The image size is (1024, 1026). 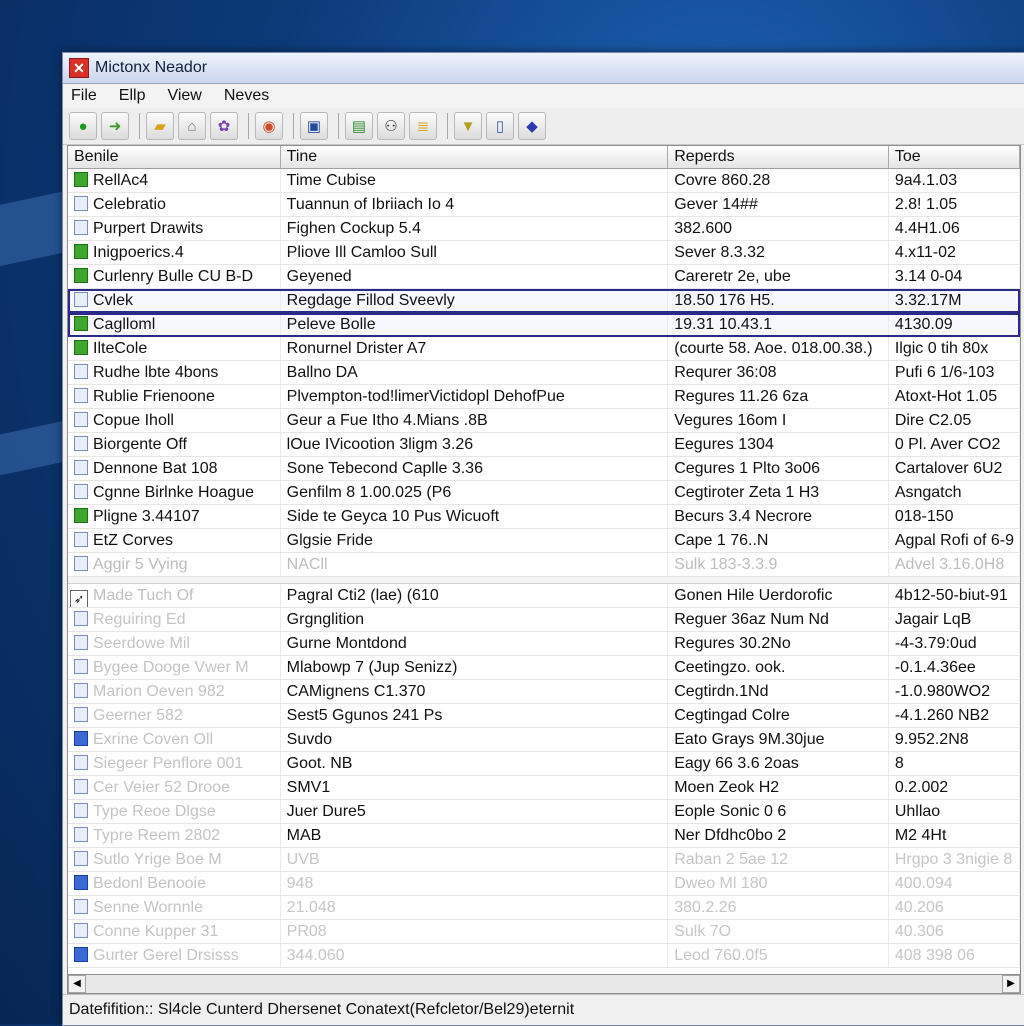 What do you see at coordinates (500, 126) in the screenshot?
I see `document-icon: ▯` at bounding box center [500, 126].